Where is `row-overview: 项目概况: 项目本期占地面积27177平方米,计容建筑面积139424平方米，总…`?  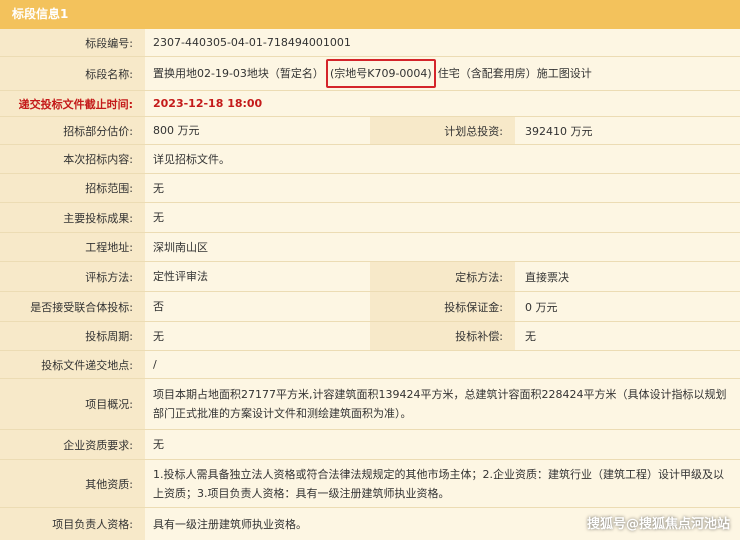
row-overview: 项目概况: 项目本期占地面积27177平方米,计容建筑面积139424平方米，总… is located at coordinates (370, 404).